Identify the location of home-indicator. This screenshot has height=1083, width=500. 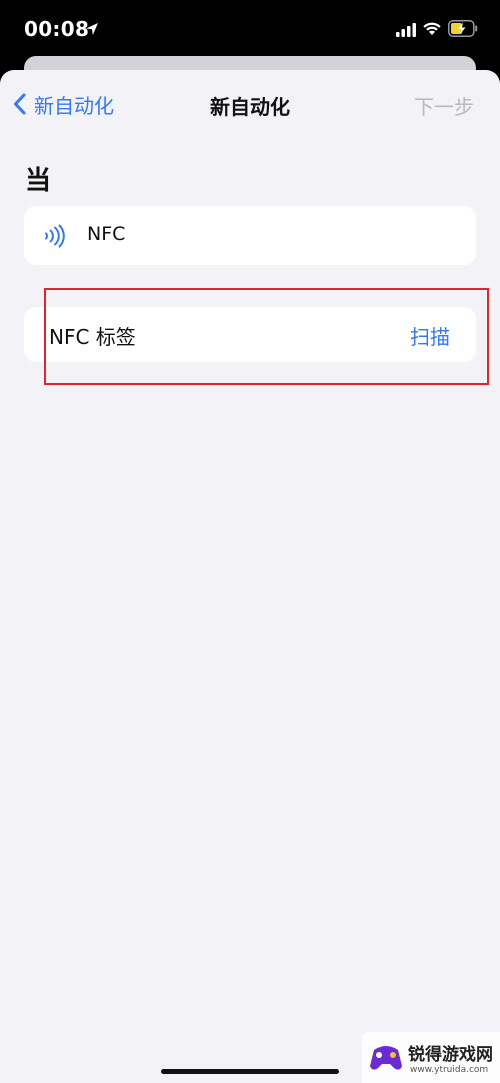
(250, 1071).